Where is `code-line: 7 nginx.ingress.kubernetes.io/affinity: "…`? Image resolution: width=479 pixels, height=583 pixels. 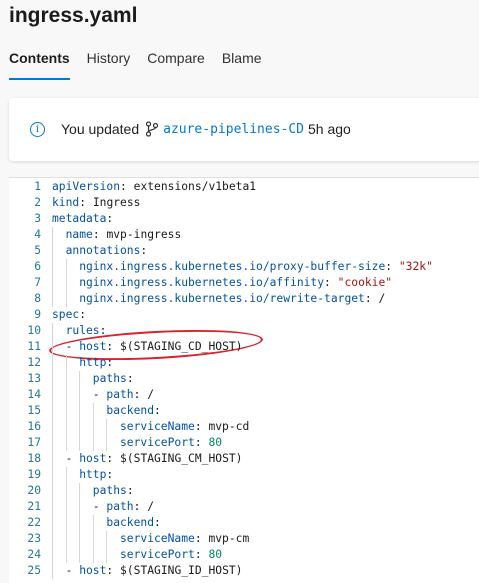
code-line: 7 nginx.ingress.kubernetes.io/affinity: "… is located at coordinates (244, 283).